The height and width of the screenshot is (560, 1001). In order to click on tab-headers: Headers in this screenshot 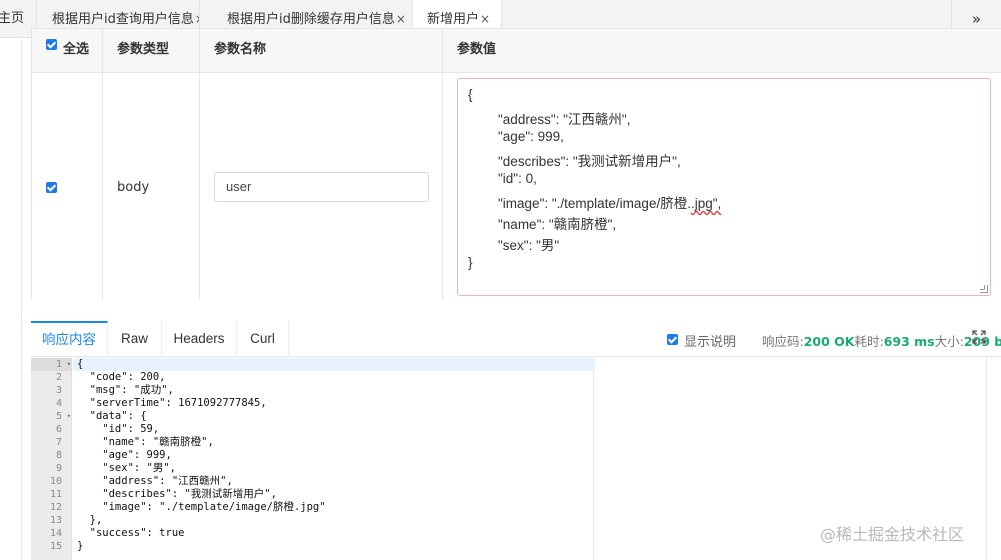, I will do `click(199, 339)`.